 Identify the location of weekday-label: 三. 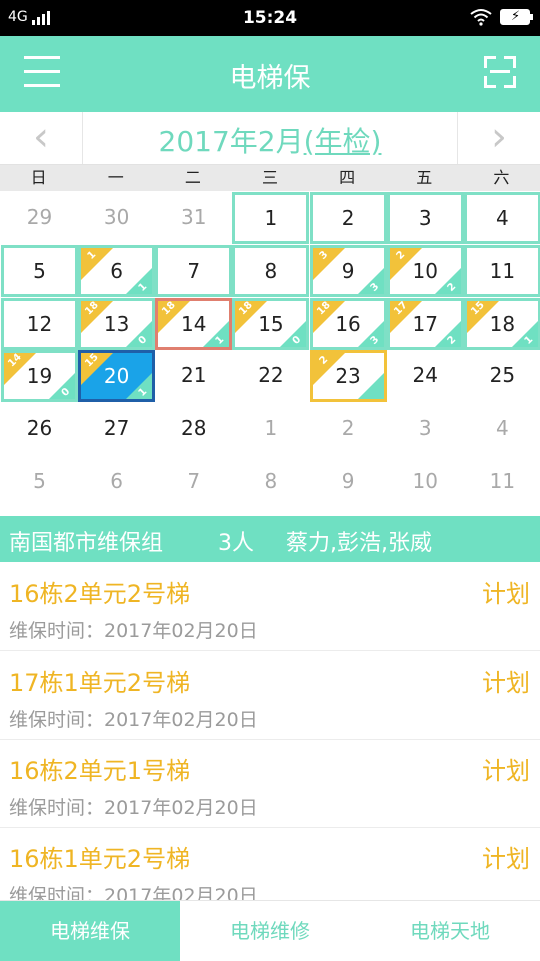
(269, 177).